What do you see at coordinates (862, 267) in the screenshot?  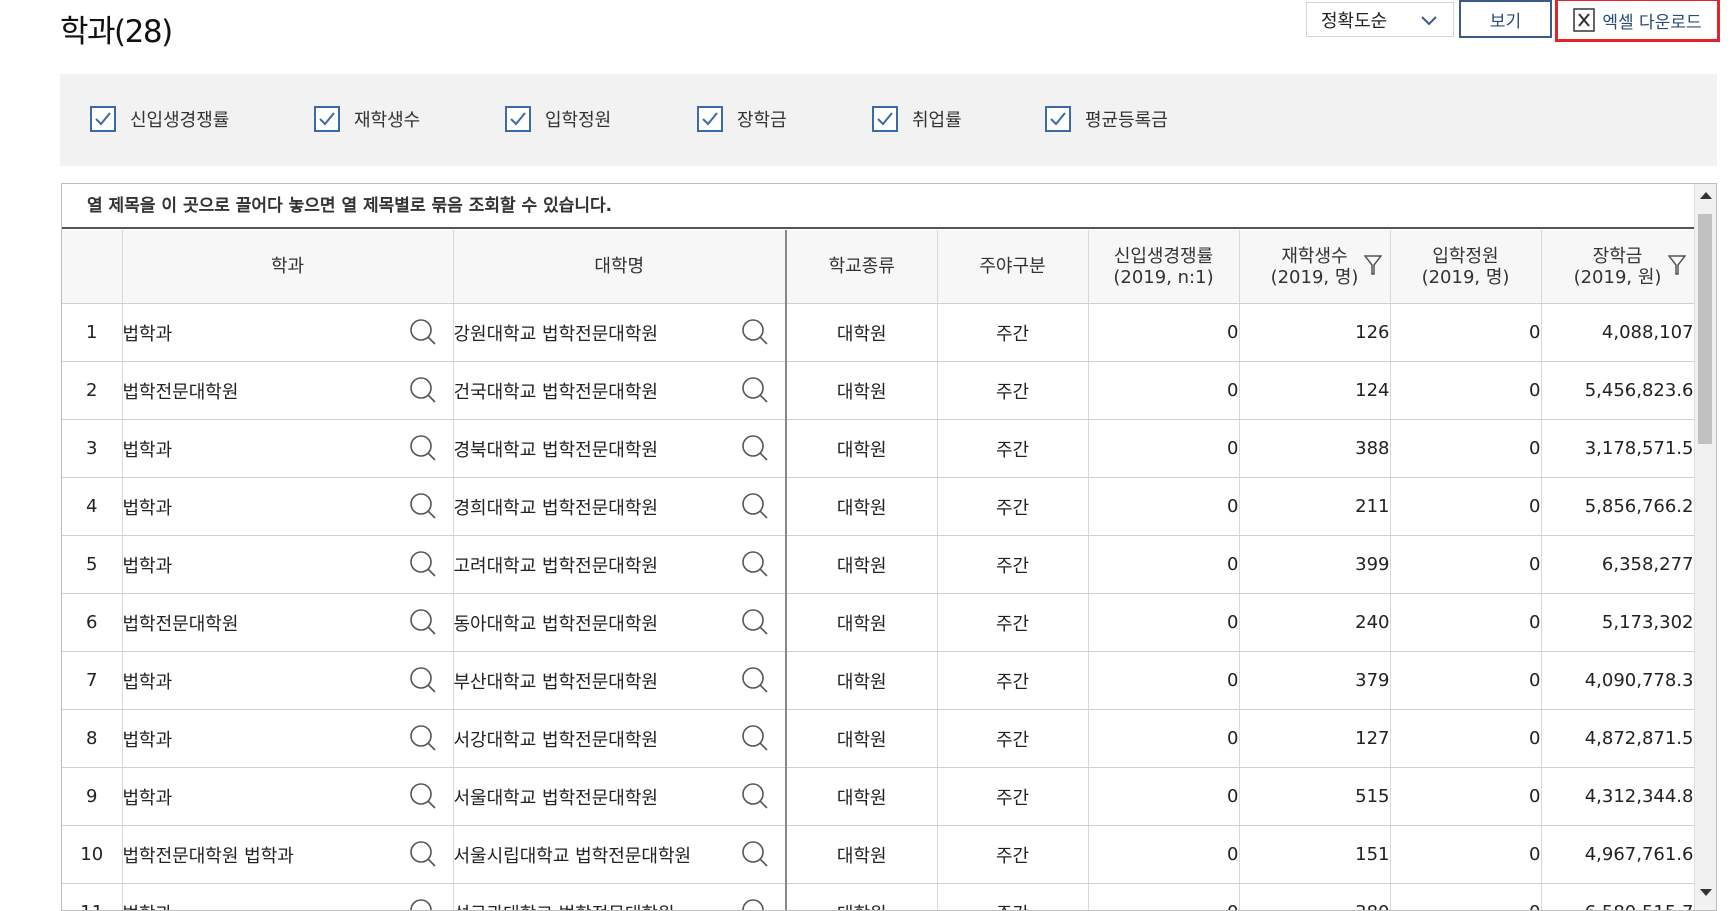 I see `col-header-type: 학교종류` at bounding box center [862, 267].